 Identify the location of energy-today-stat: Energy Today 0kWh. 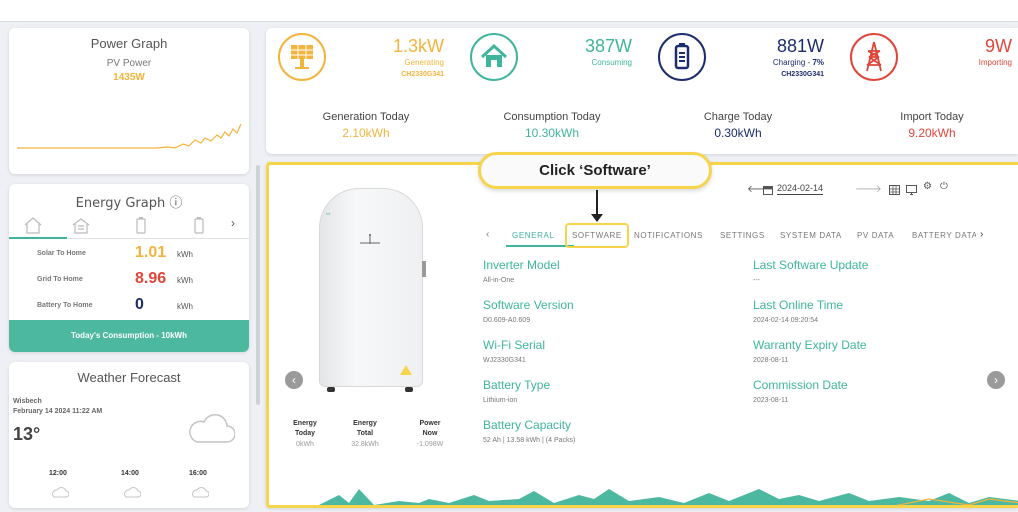
(305, 434).